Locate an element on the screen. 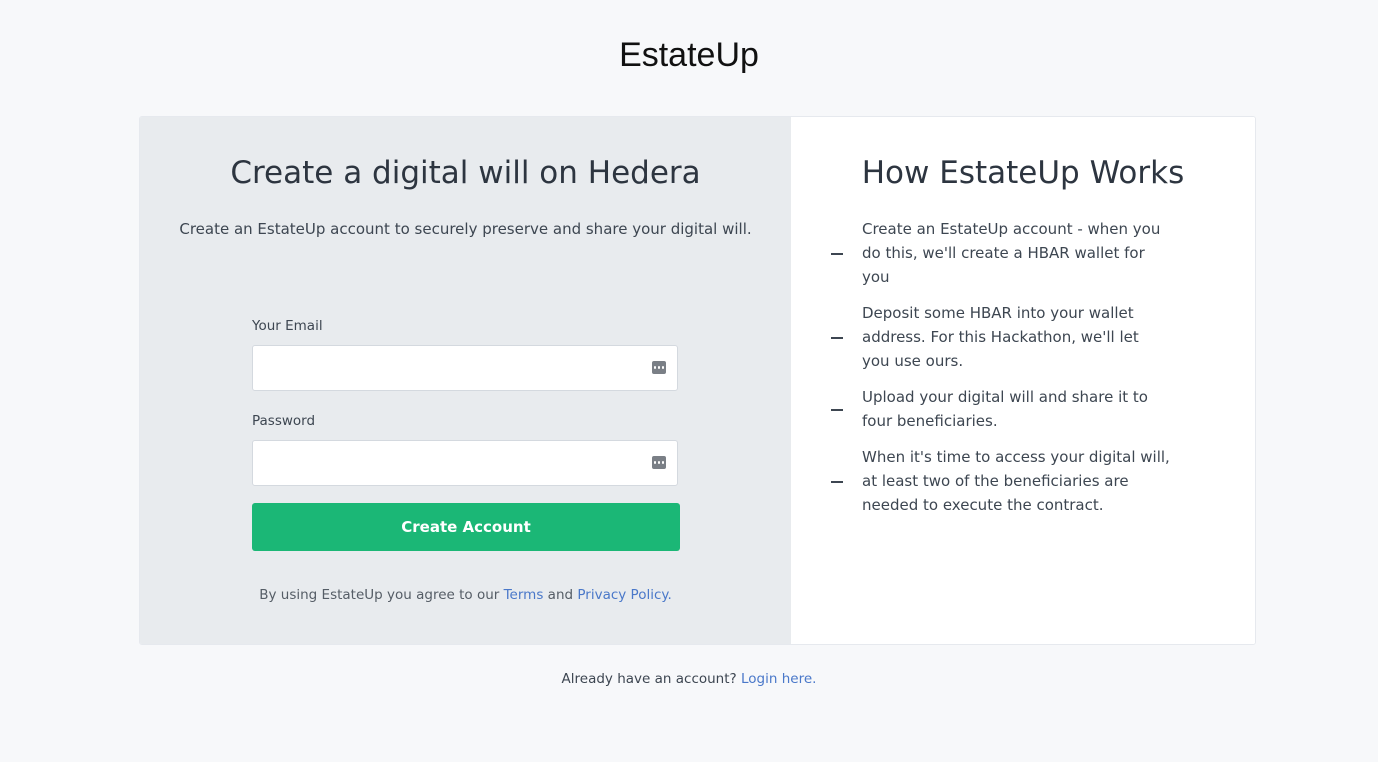  how-it-works-title: How EstateUp Works is located at coordinates (1023, 173).